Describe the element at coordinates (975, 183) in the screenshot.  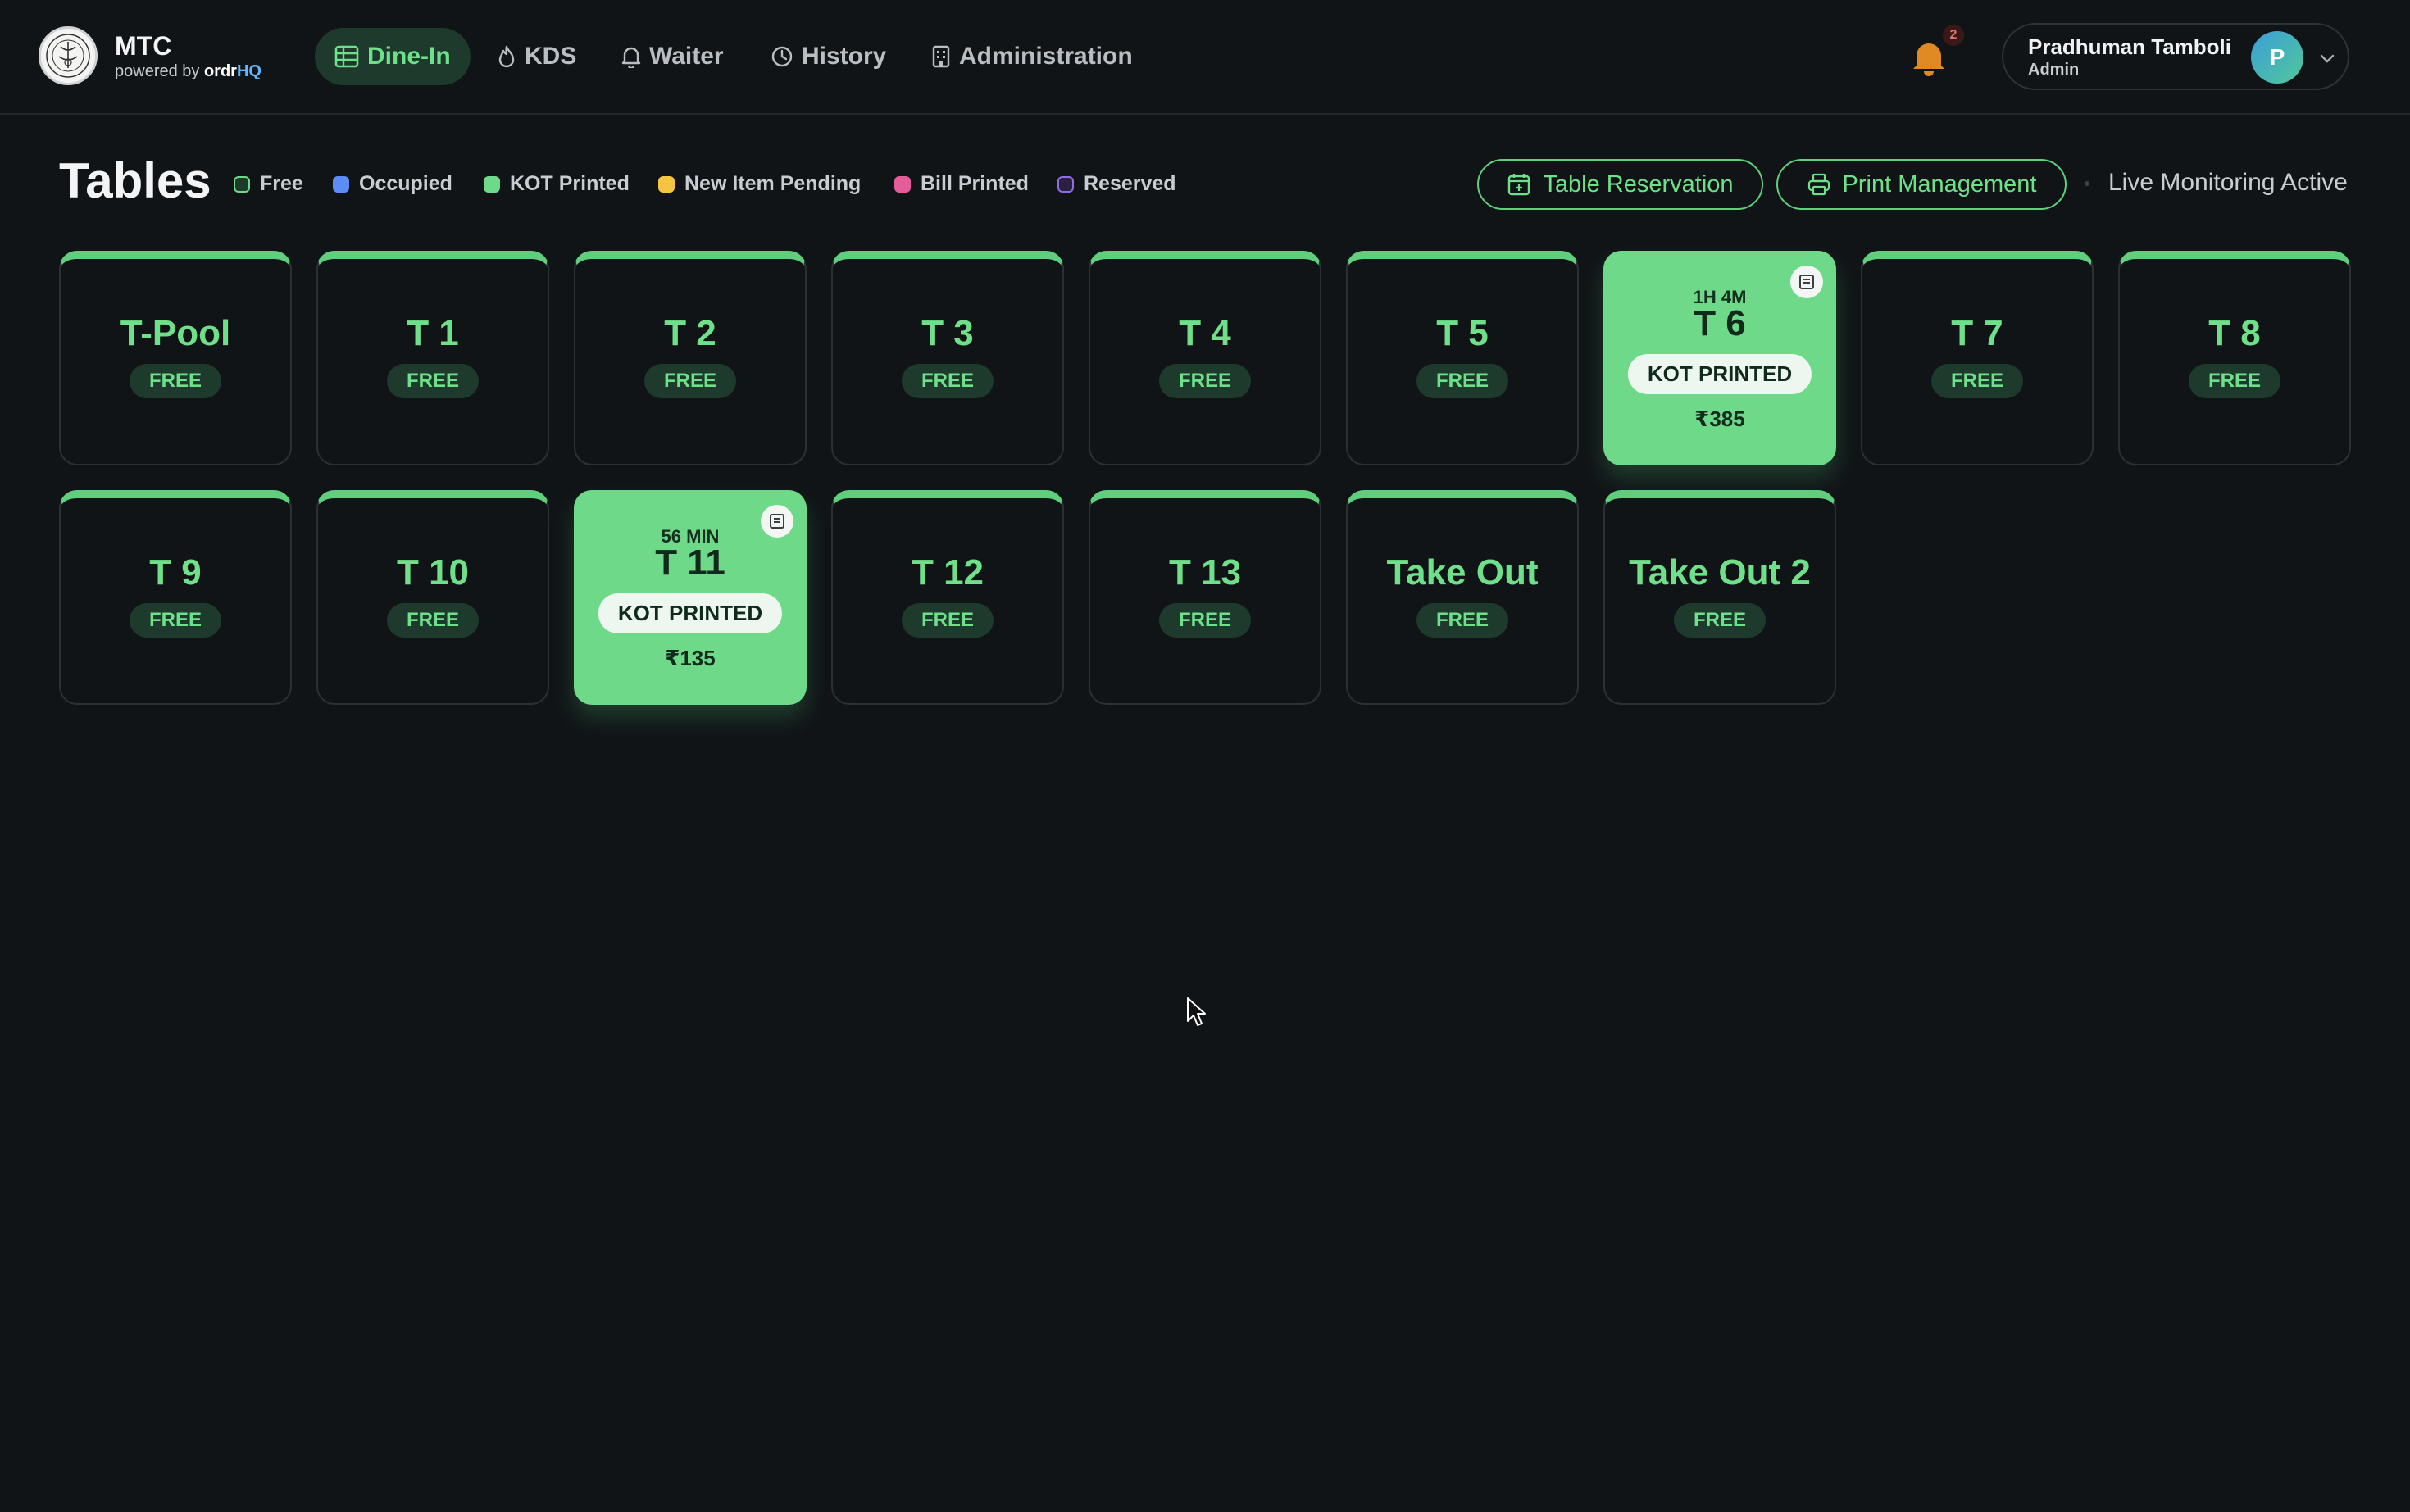
I see `legend-bill-printed-label: Bill Printed` at that location.